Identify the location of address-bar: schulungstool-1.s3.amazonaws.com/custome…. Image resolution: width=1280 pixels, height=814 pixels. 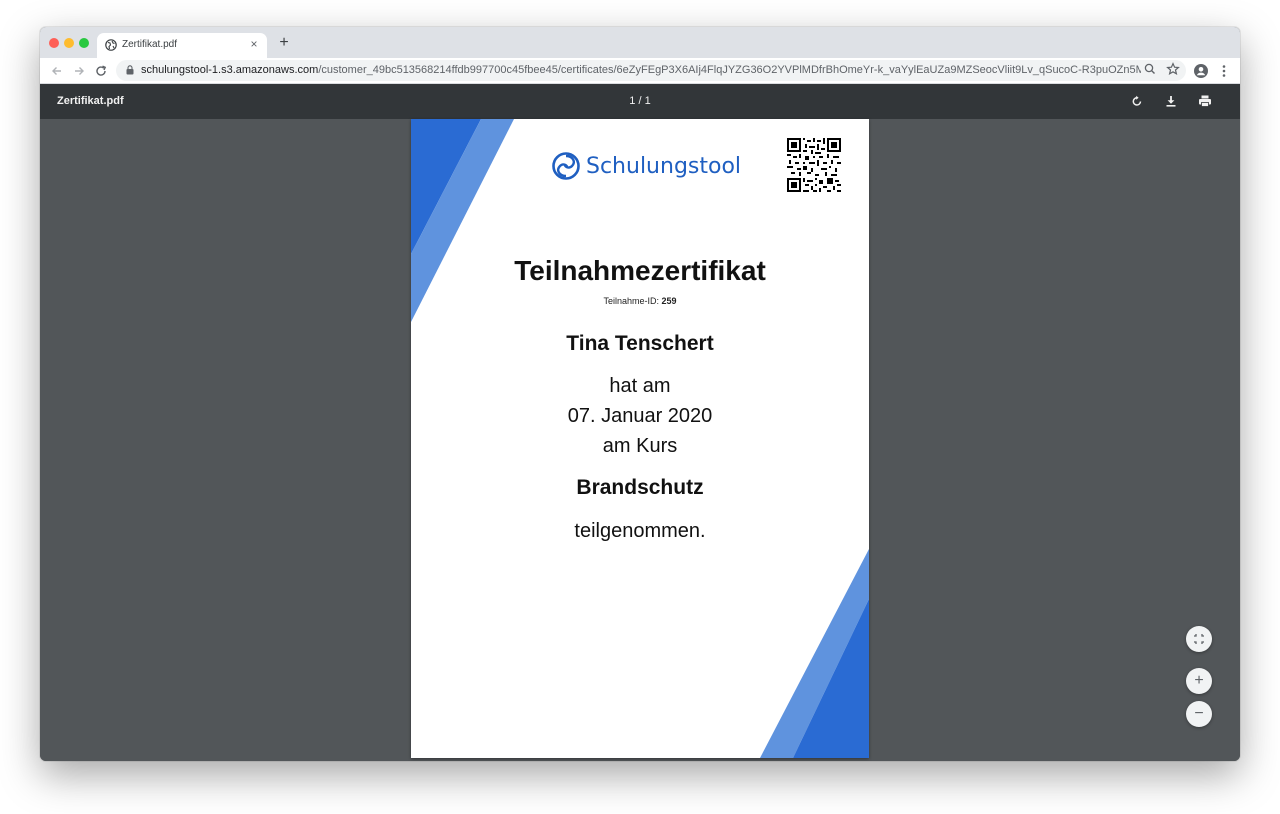
(651, 70).